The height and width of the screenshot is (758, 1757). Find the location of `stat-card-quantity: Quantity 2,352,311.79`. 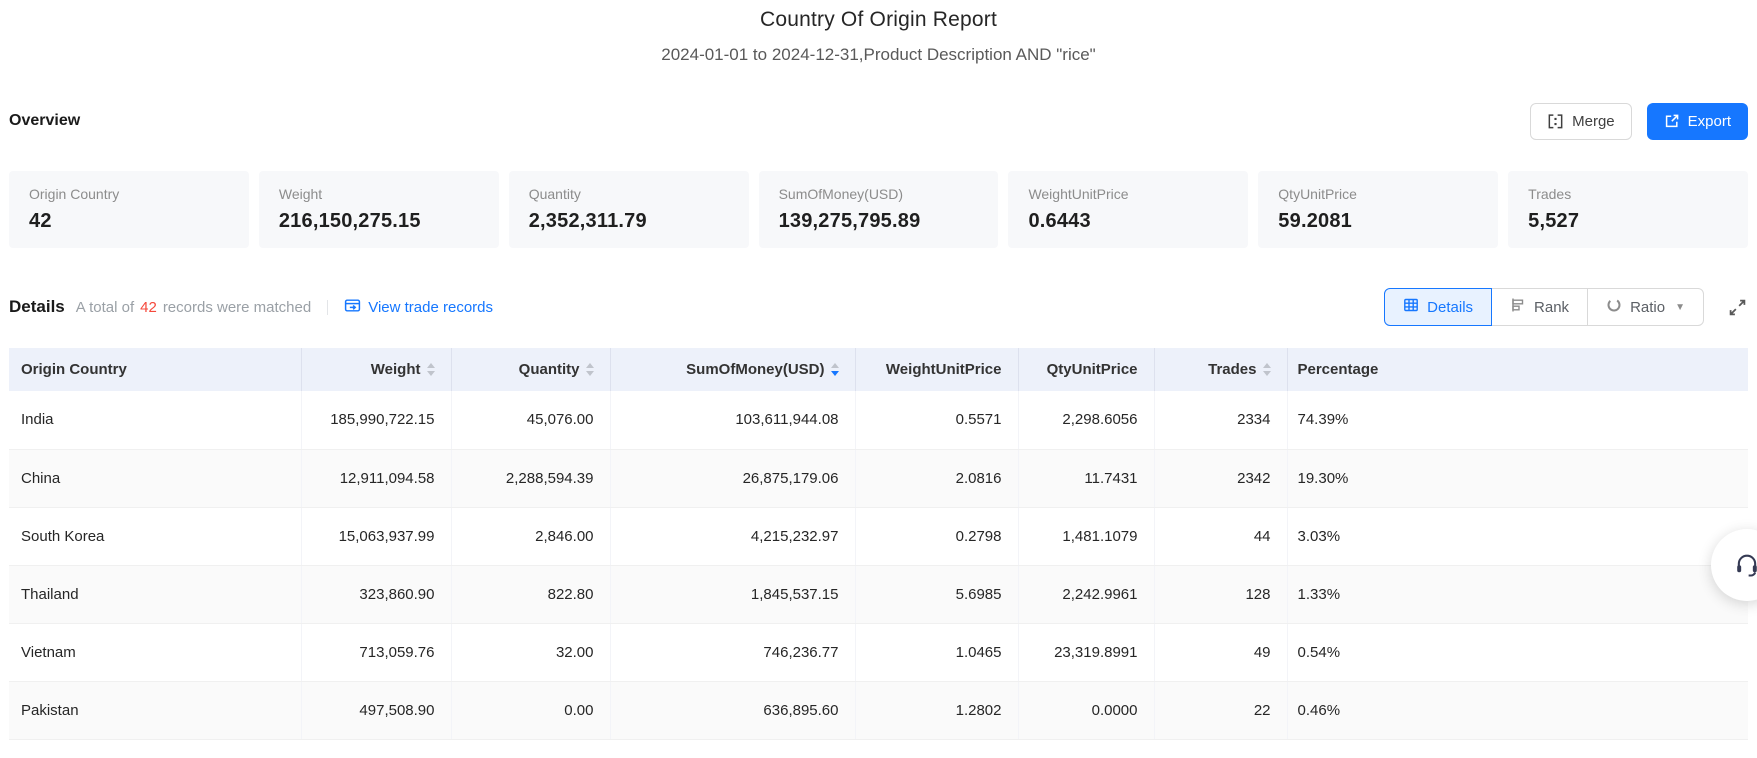

stat-card-quantity: Quantity 2,352,311.79 is located at coordinates (628, 209).